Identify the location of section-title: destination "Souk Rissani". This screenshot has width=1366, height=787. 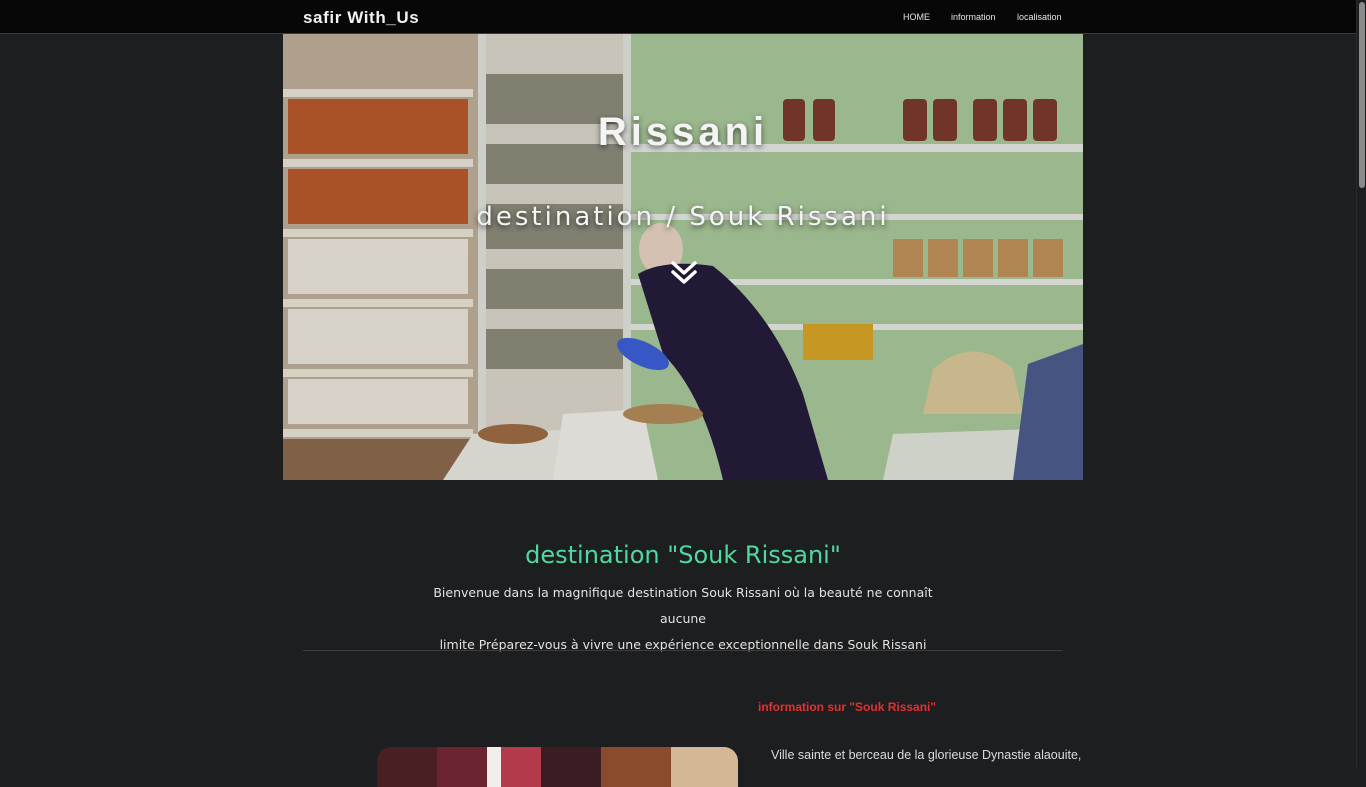
(683, 555).